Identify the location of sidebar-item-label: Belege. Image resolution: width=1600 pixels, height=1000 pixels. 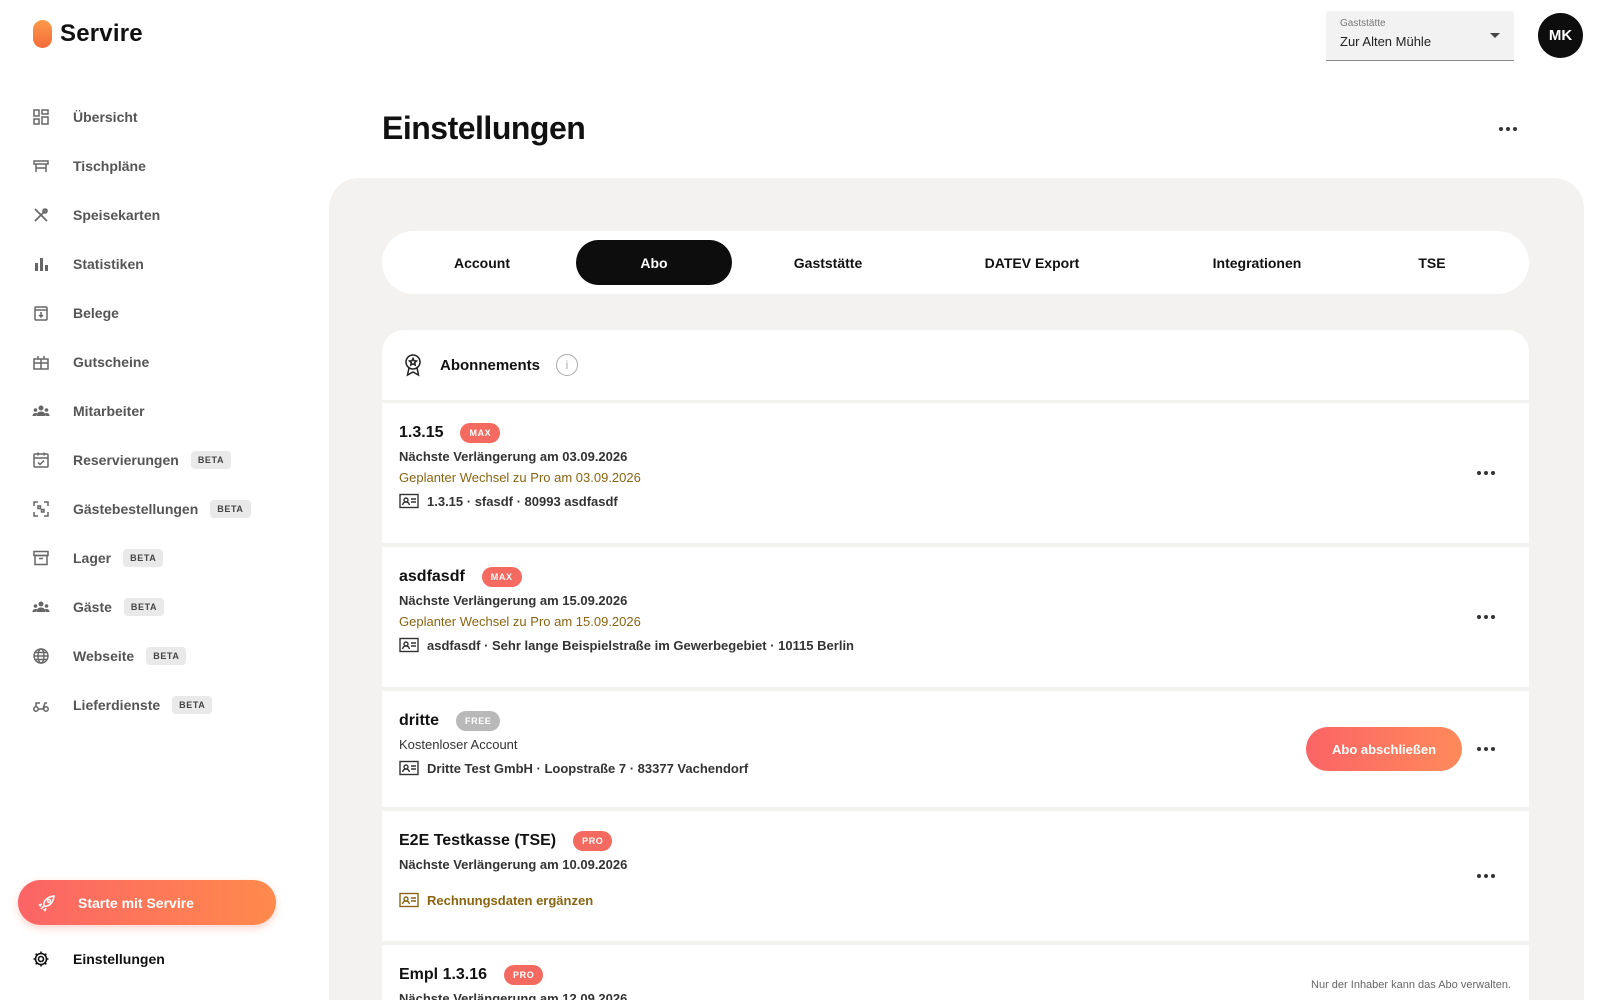
(96, 312).